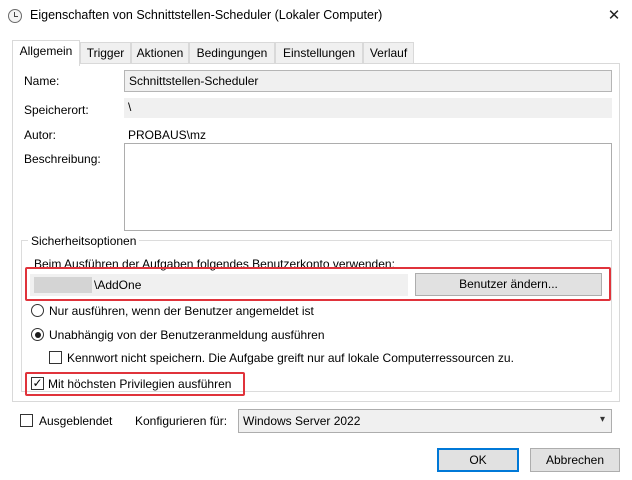 Image resolution: width=632 pixels, height=480 pixels. I want to click on highest-privileges-label: Mit höchsten Privilegien ausführen, so click(140, 384).